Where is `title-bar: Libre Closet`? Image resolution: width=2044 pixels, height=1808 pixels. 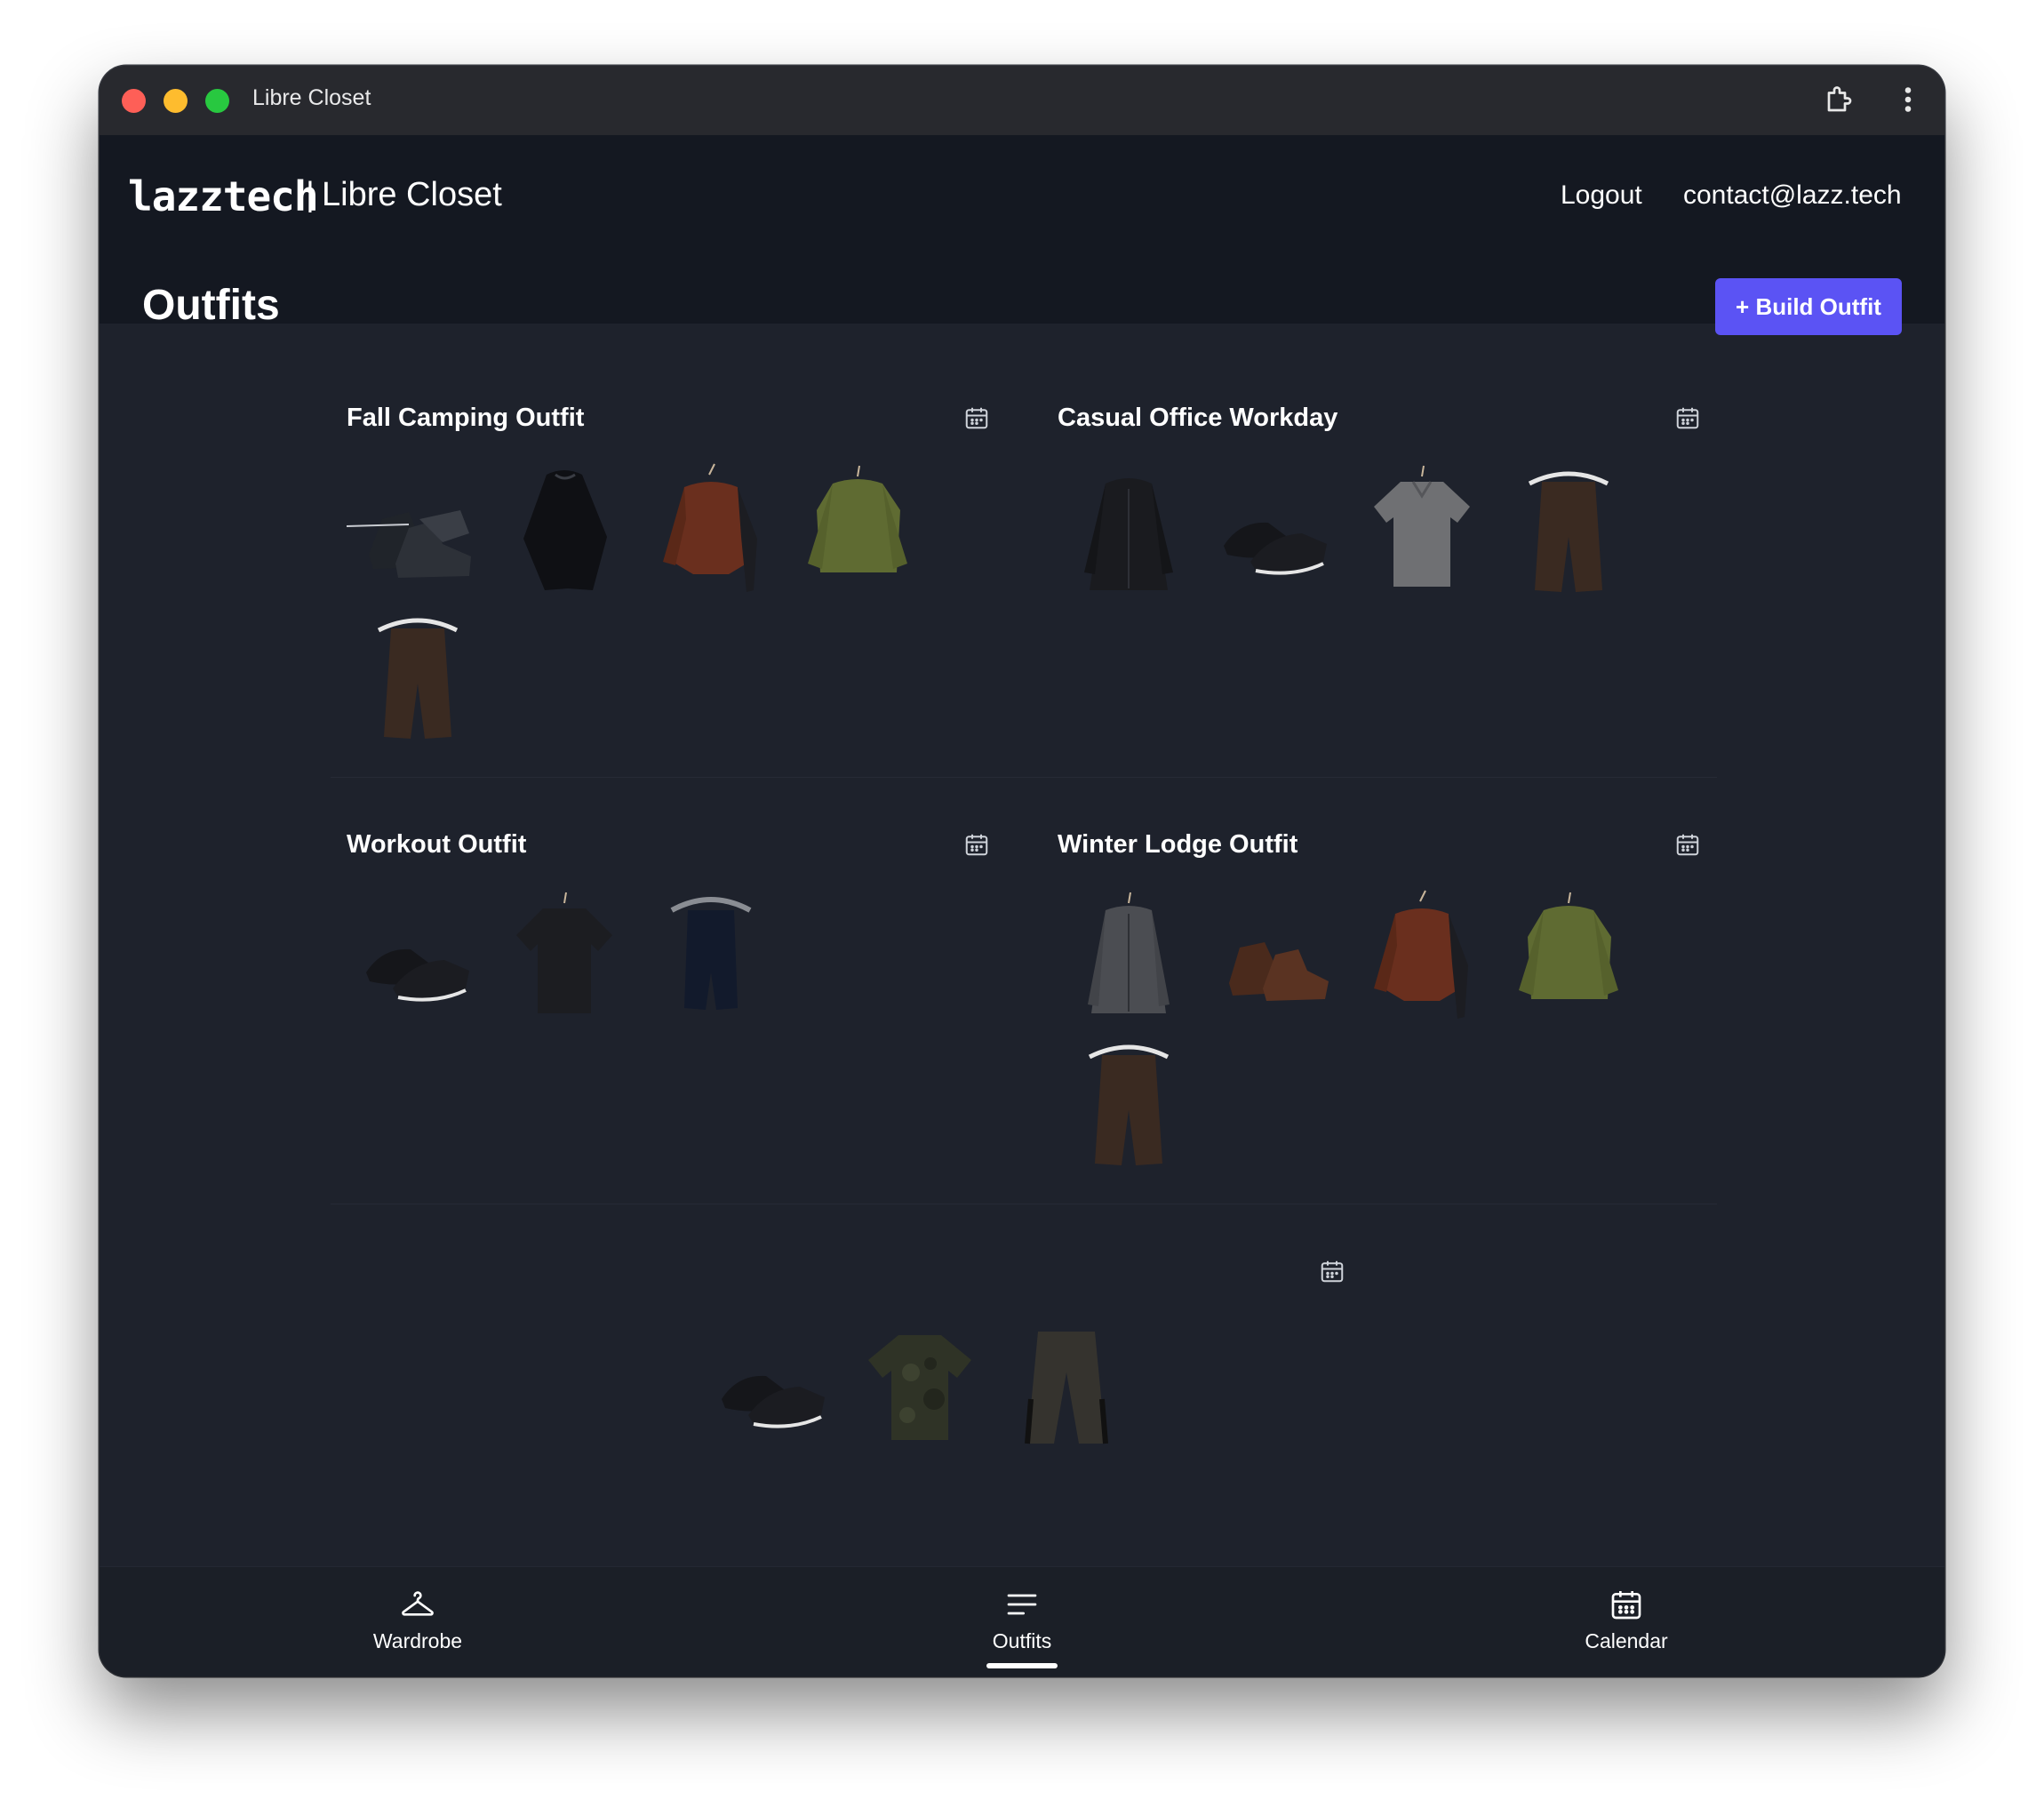 title-bar: Libre Closet is located at coordinates (1022, 101).